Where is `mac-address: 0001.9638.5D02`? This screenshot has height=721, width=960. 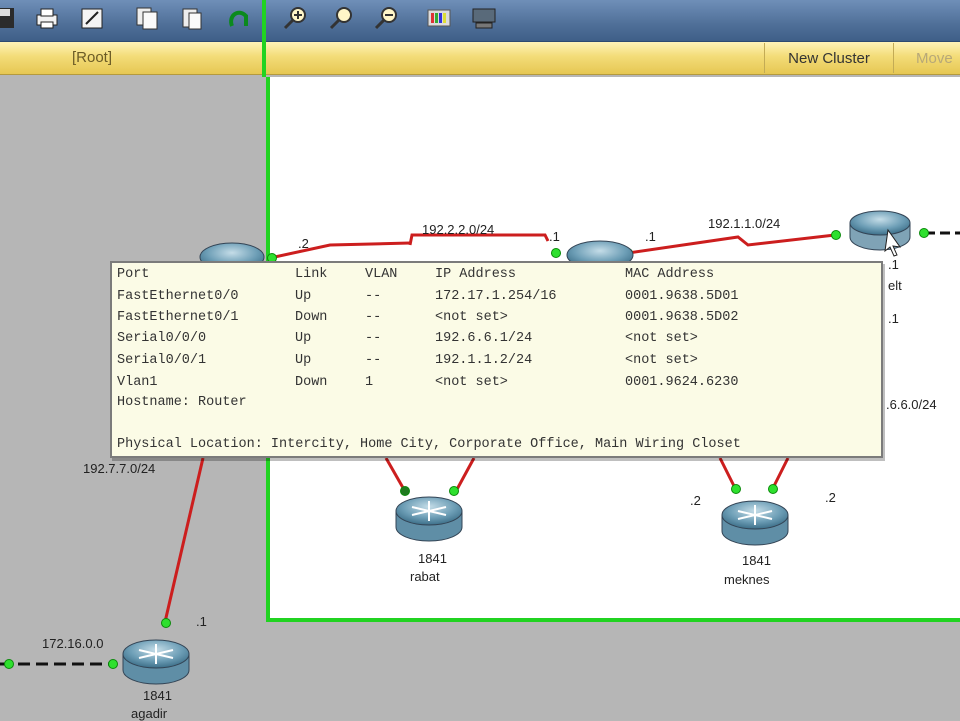
mac-address: 0001.9638.5D02 is located at coordinates (682, 317).